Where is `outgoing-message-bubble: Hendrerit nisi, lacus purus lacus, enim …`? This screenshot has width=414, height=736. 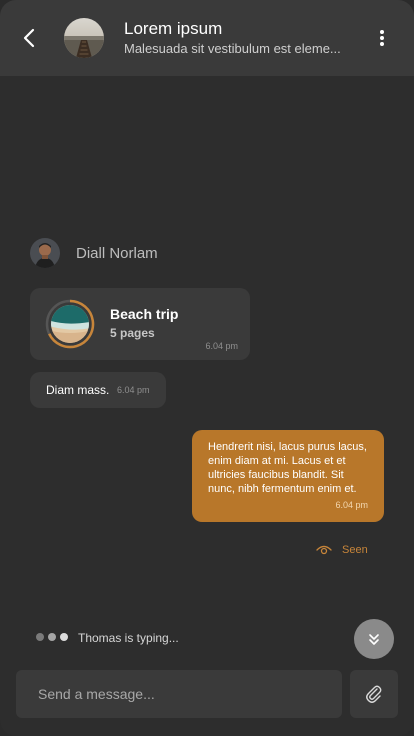
outgoing-message-bubble: Hendrerit nisi, lacus purus lacus, enim … is located at coordinates (288, 476).